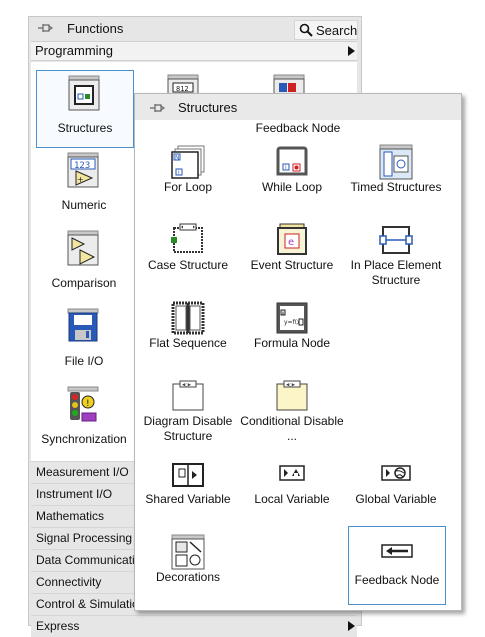 This screenshot has width=485, height=637. What do you see at coordinates (194, 626) in the screenshot?
I see `category-express: Express` at bounding box center [194, 626].